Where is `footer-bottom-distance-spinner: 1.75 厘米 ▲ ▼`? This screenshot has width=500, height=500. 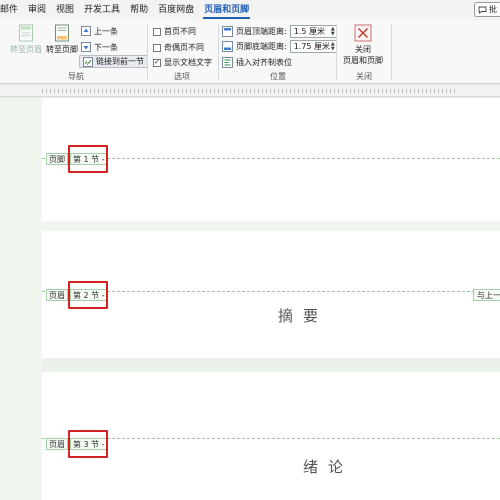 footer-bottom-distance-spinner: 1.75 厘米 ▲ ▼ is located at coordinates (313, 46).